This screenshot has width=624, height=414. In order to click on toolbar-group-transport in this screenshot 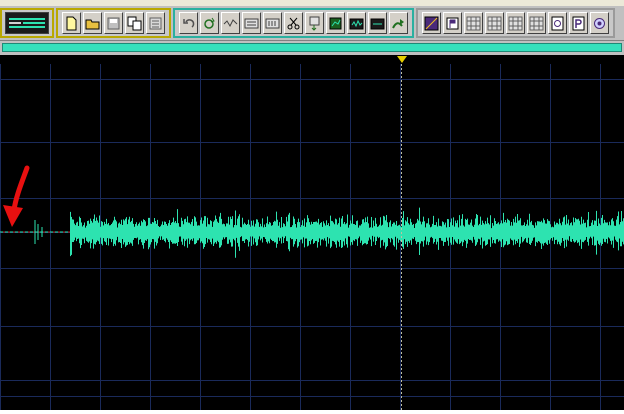, I will do `click(27, 23)`.